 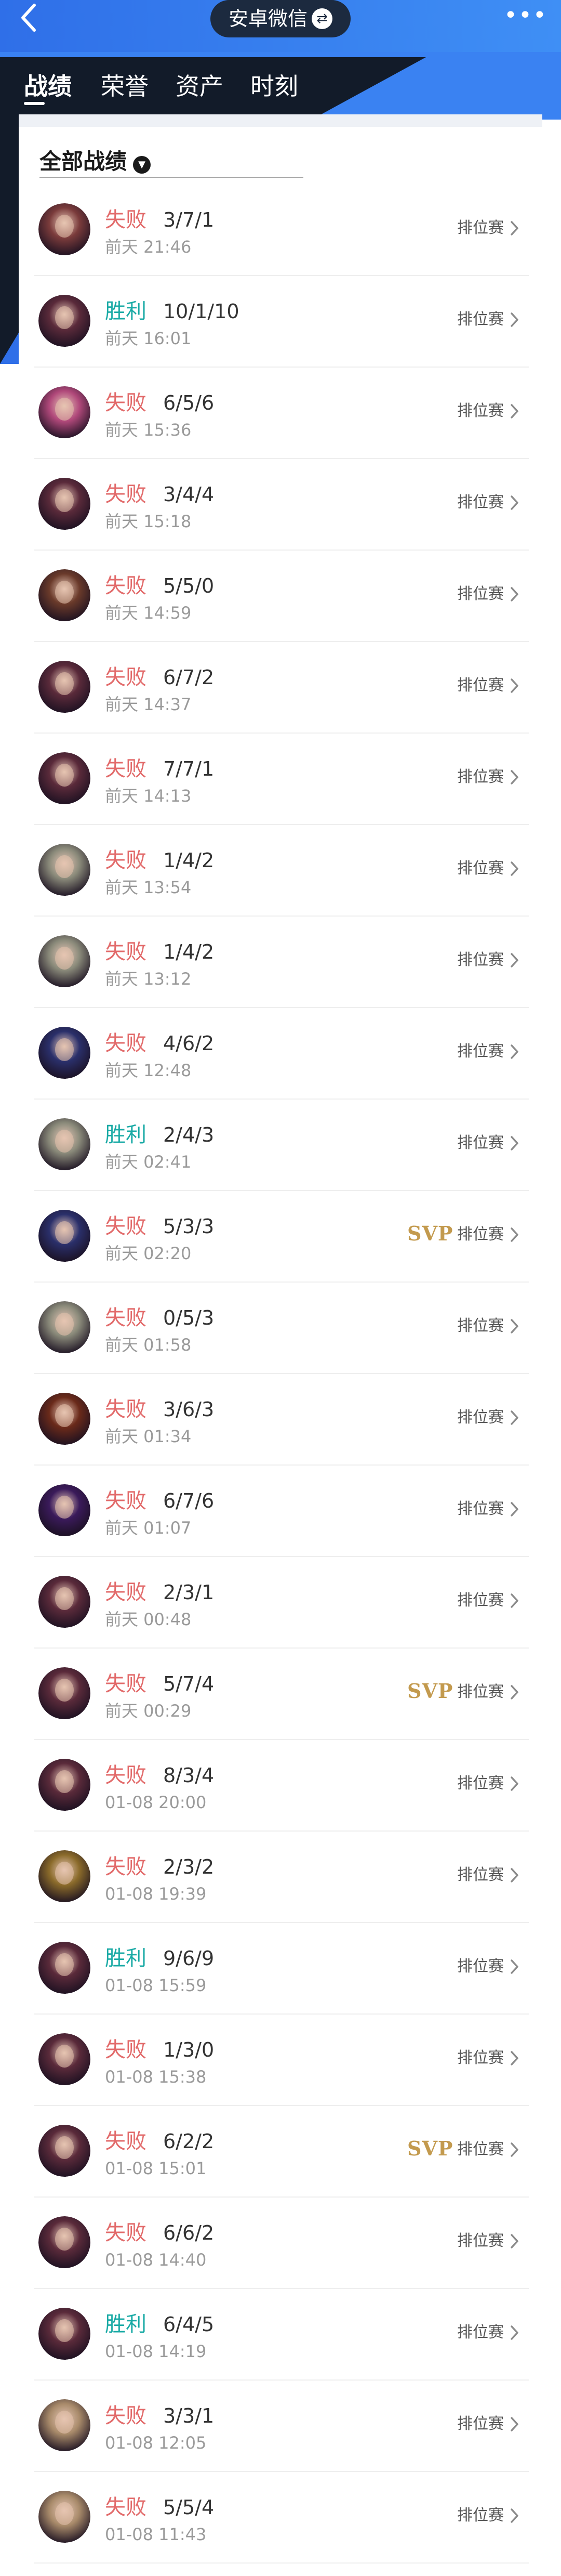 I want to click on match-time: 前天 15:18, so click(x=148, y=521).